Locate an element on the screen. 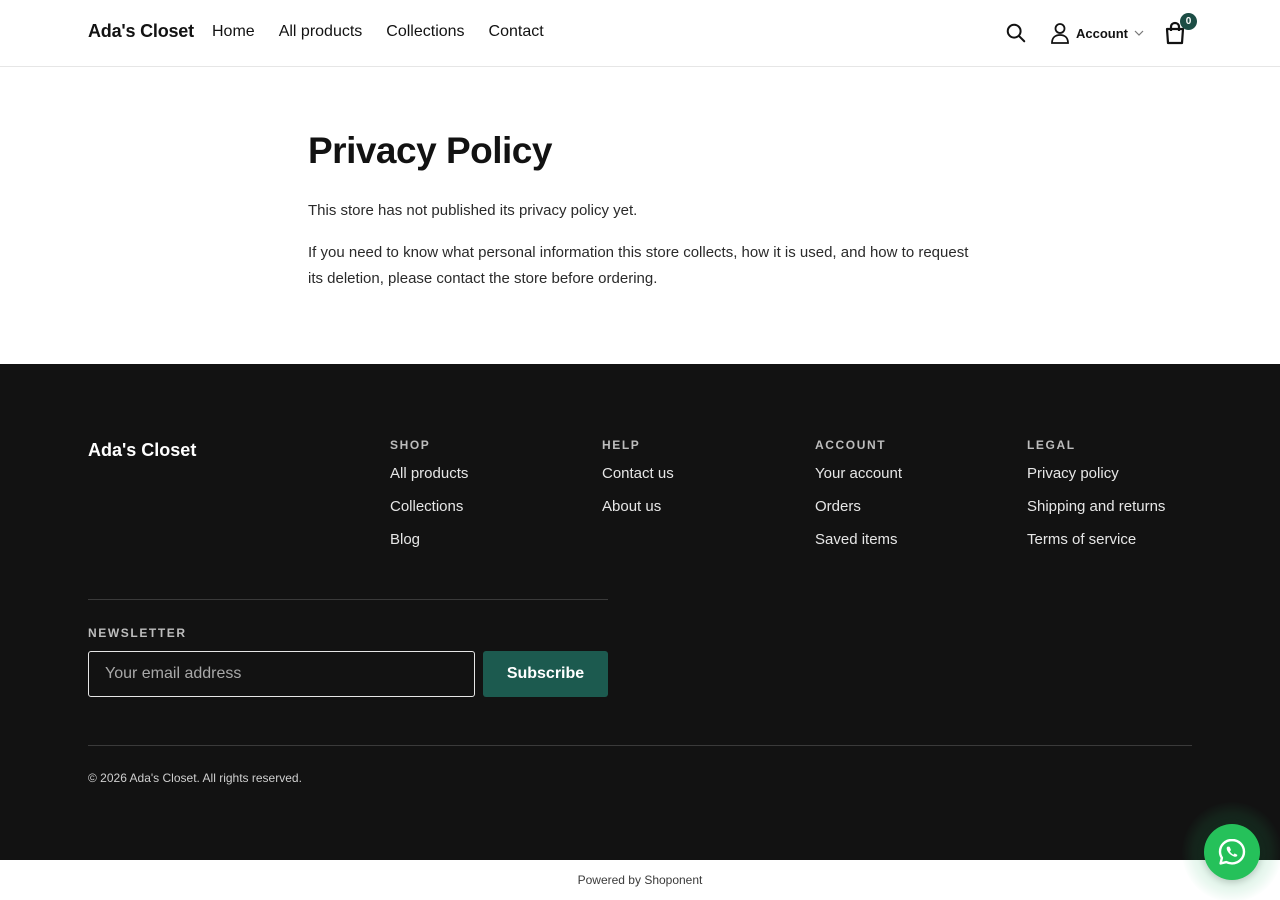 This screenshot has width=1280, height=900. footer-column-shop: SHOP All products Collections Blog is located at coordinates (429, 494).